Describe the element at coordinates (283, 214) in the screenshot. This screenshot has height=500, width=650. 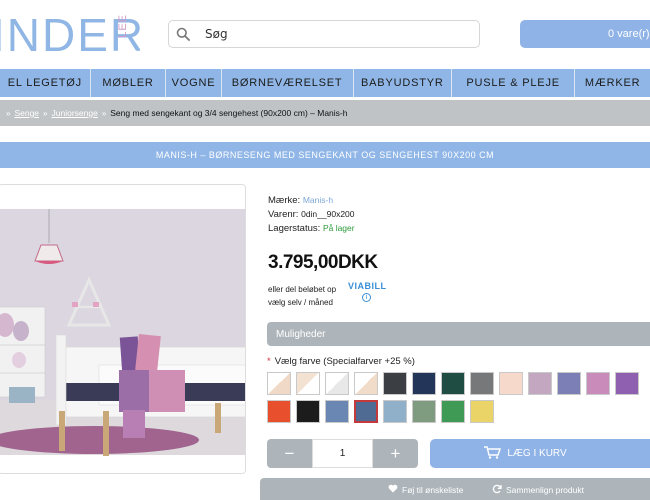
I see `sku-label: Varenr:` at that location.